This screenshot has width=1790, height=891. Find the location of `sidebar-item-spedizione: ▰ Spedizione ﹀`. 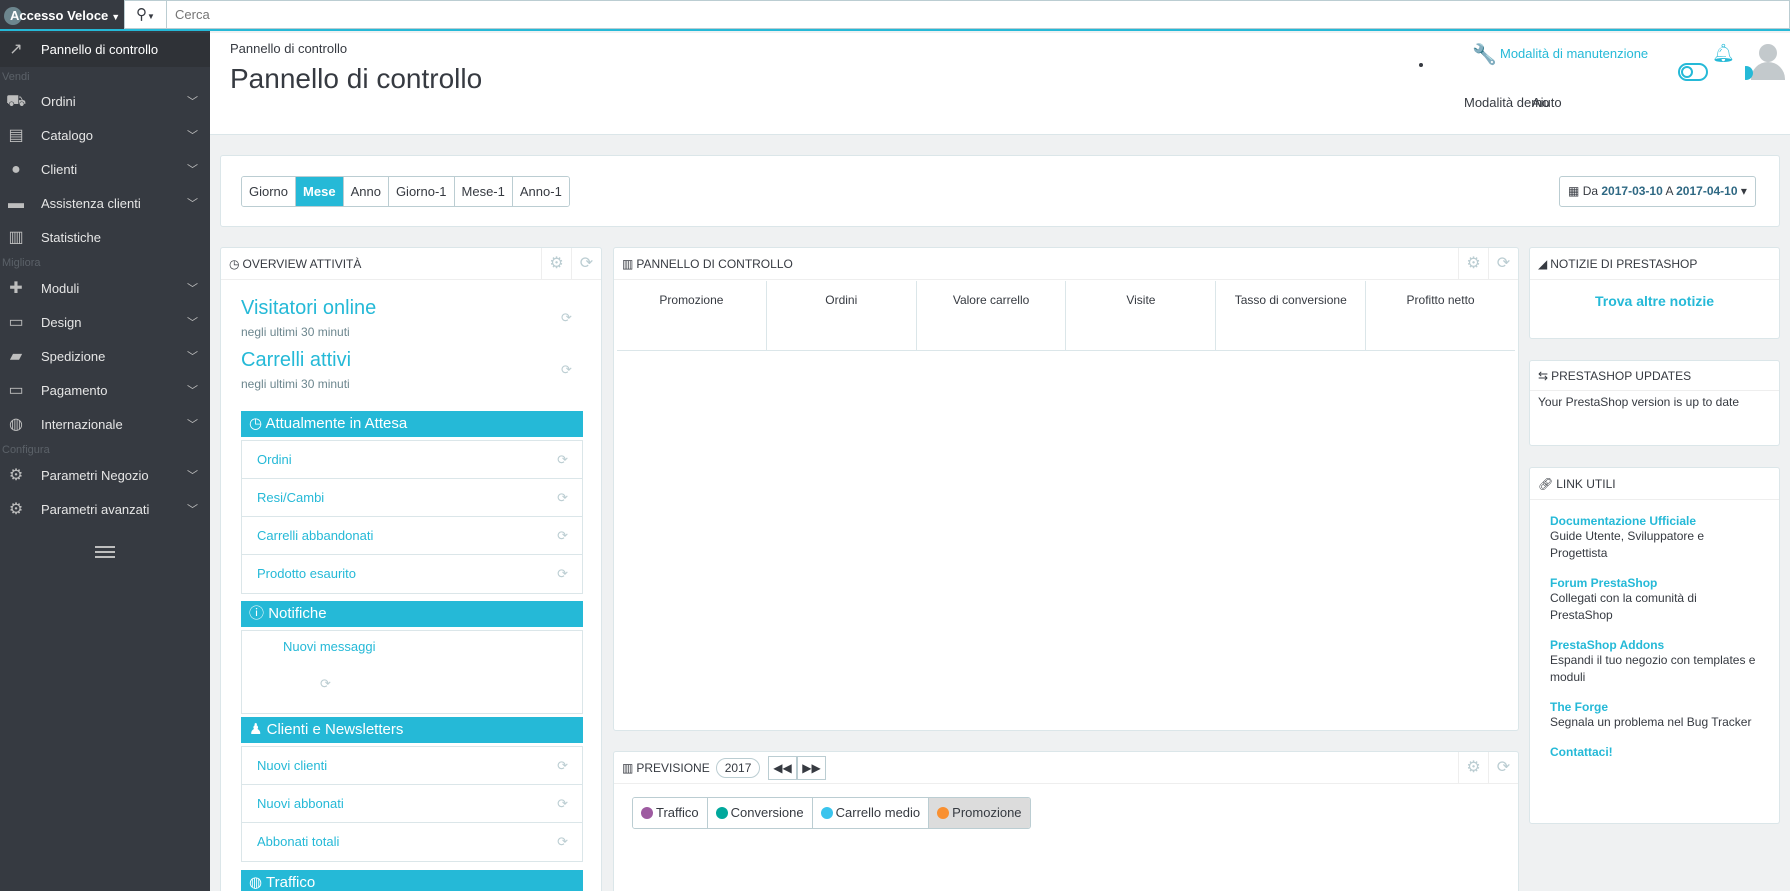

sidebar-item-spedizione: ▰ Spedizione ﹀ is located at coordinates (105, 357).